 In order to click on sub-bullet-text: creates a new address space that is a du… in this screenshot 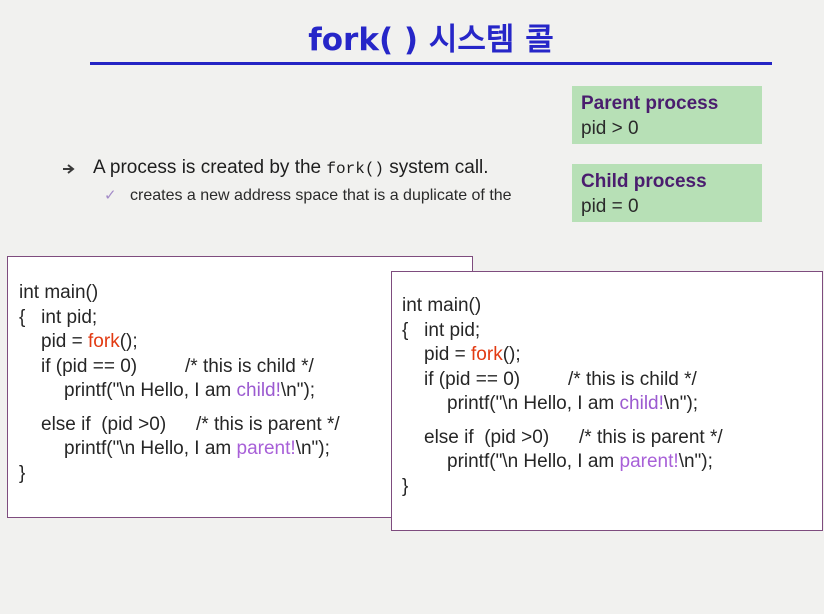, I will do `click(321, 195)`.